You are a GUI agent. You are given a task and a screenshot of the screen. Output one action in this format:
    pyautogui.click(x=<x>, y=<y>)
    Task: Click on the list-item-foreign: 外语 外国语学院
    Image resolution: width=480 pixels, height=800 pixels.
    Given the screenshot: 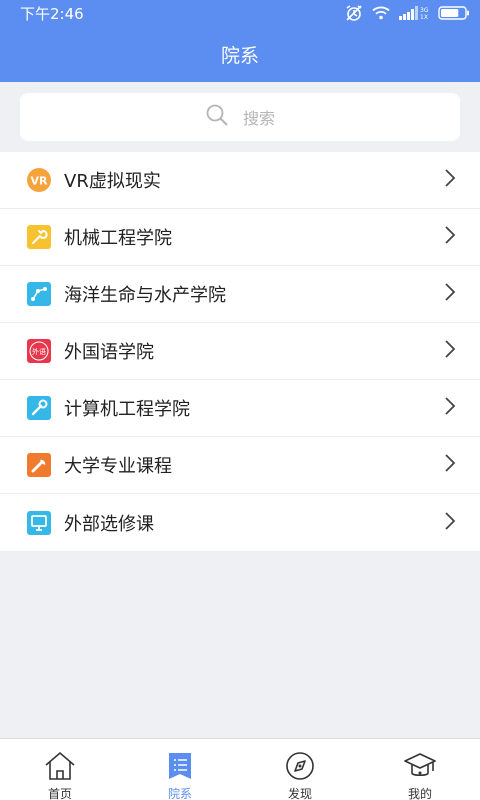 What is the action you would take?
    pyautogui.click(x=240, y=351)
    